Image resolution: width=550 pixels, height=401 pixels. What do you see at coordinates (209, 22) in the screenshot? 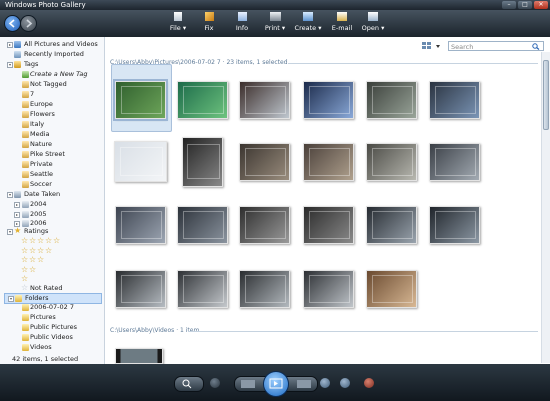
I see `fix-button: Fix` at bounding box center [209, 22].